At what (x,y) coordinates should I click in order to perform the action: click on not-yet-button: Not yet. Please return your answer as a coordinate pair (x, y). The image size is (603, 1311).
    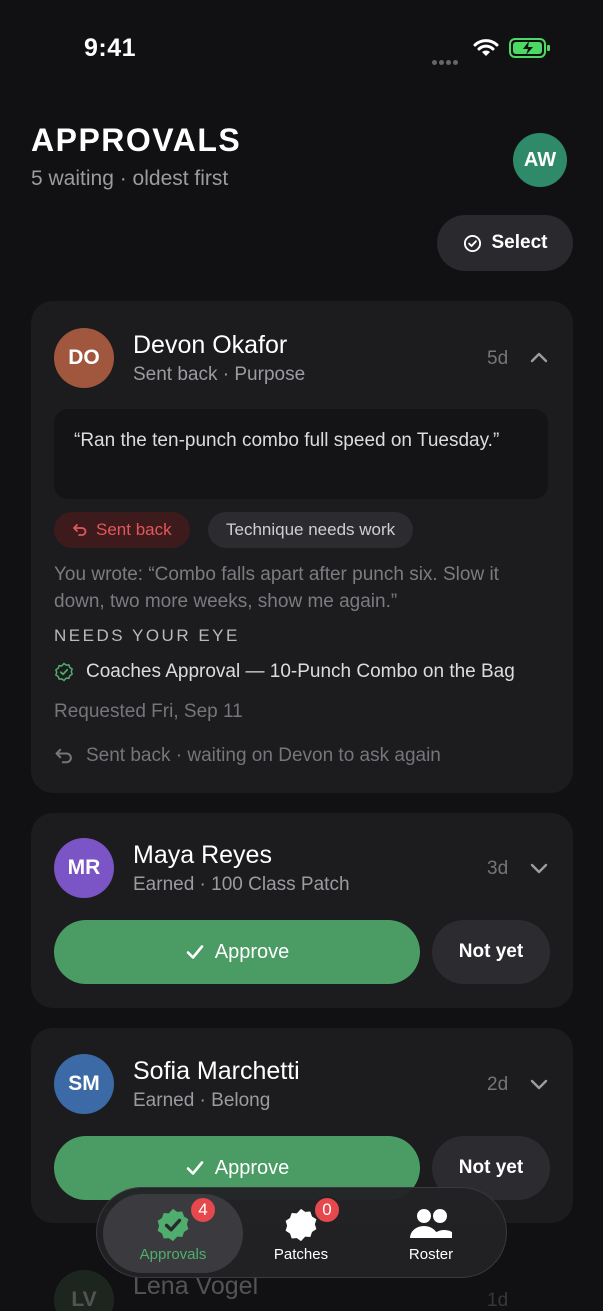
    Looking at the image, I should click on (491, 952).